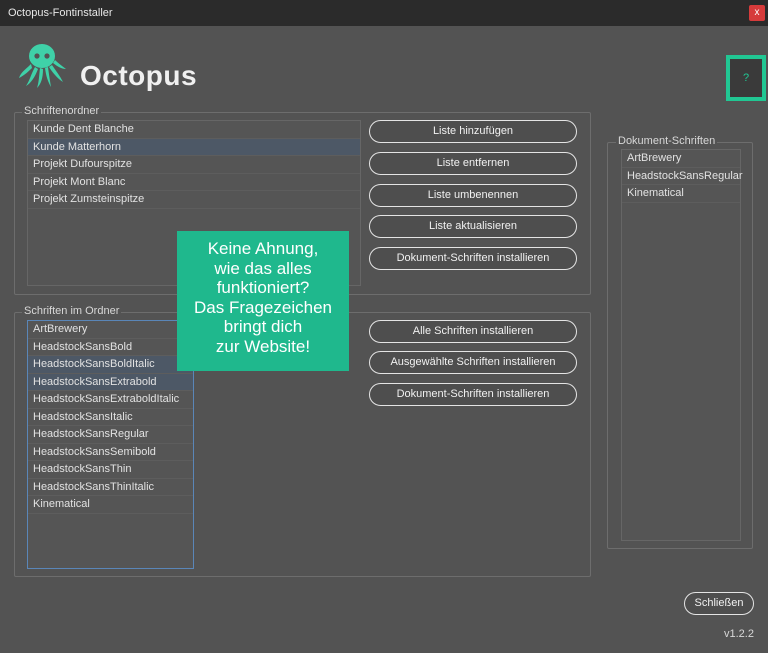  Describe the element at coordinates (681, 159) in the screenshot. I see `document-font-item: ArtBrewery` at that location.